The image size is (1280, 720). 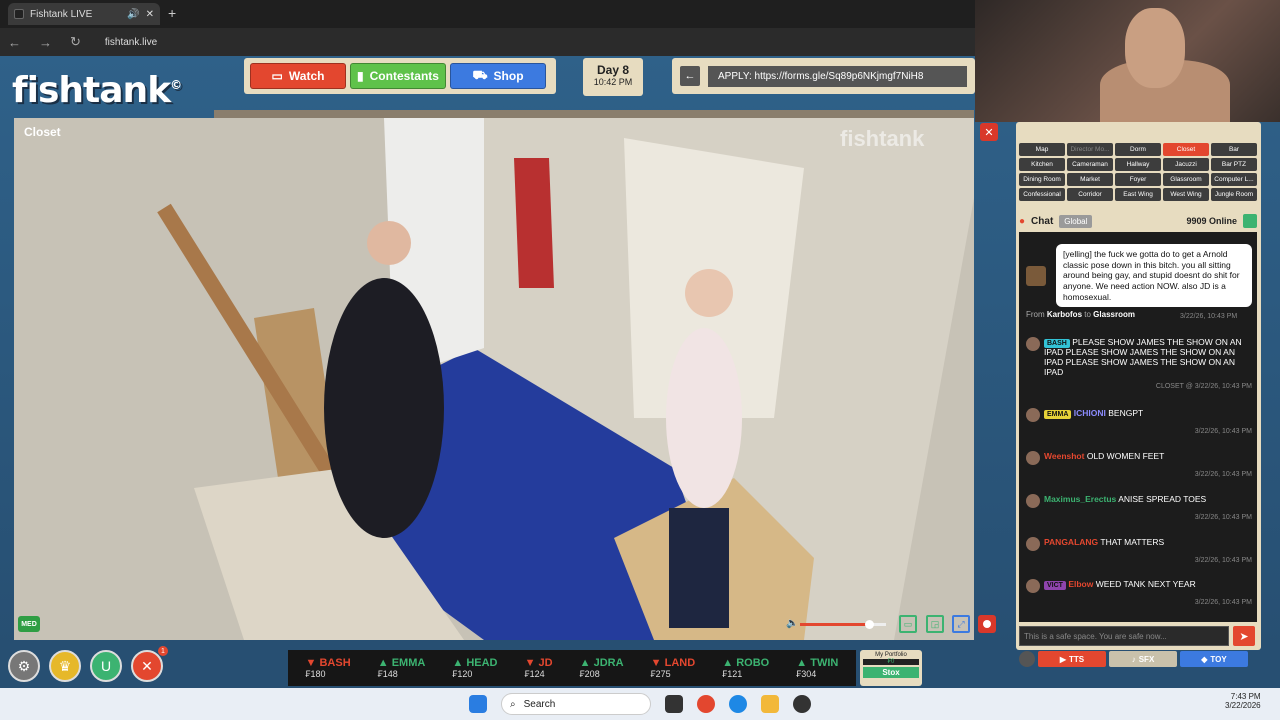 What do you see at coordinates (106, 666) in the screenshot?
I see `magnet-icon: U` at bounding box center [106, 666].